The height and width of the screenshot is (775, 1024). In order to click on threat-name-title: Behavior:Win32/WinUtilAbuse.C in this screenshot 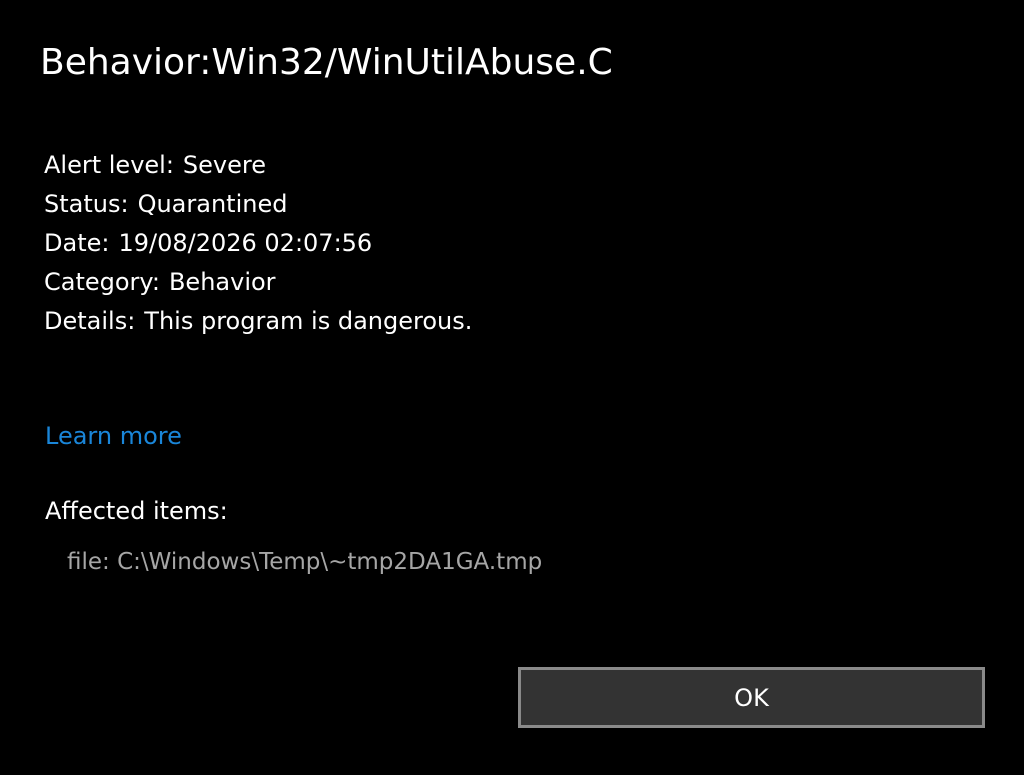, I will do `click(326, 62)`.